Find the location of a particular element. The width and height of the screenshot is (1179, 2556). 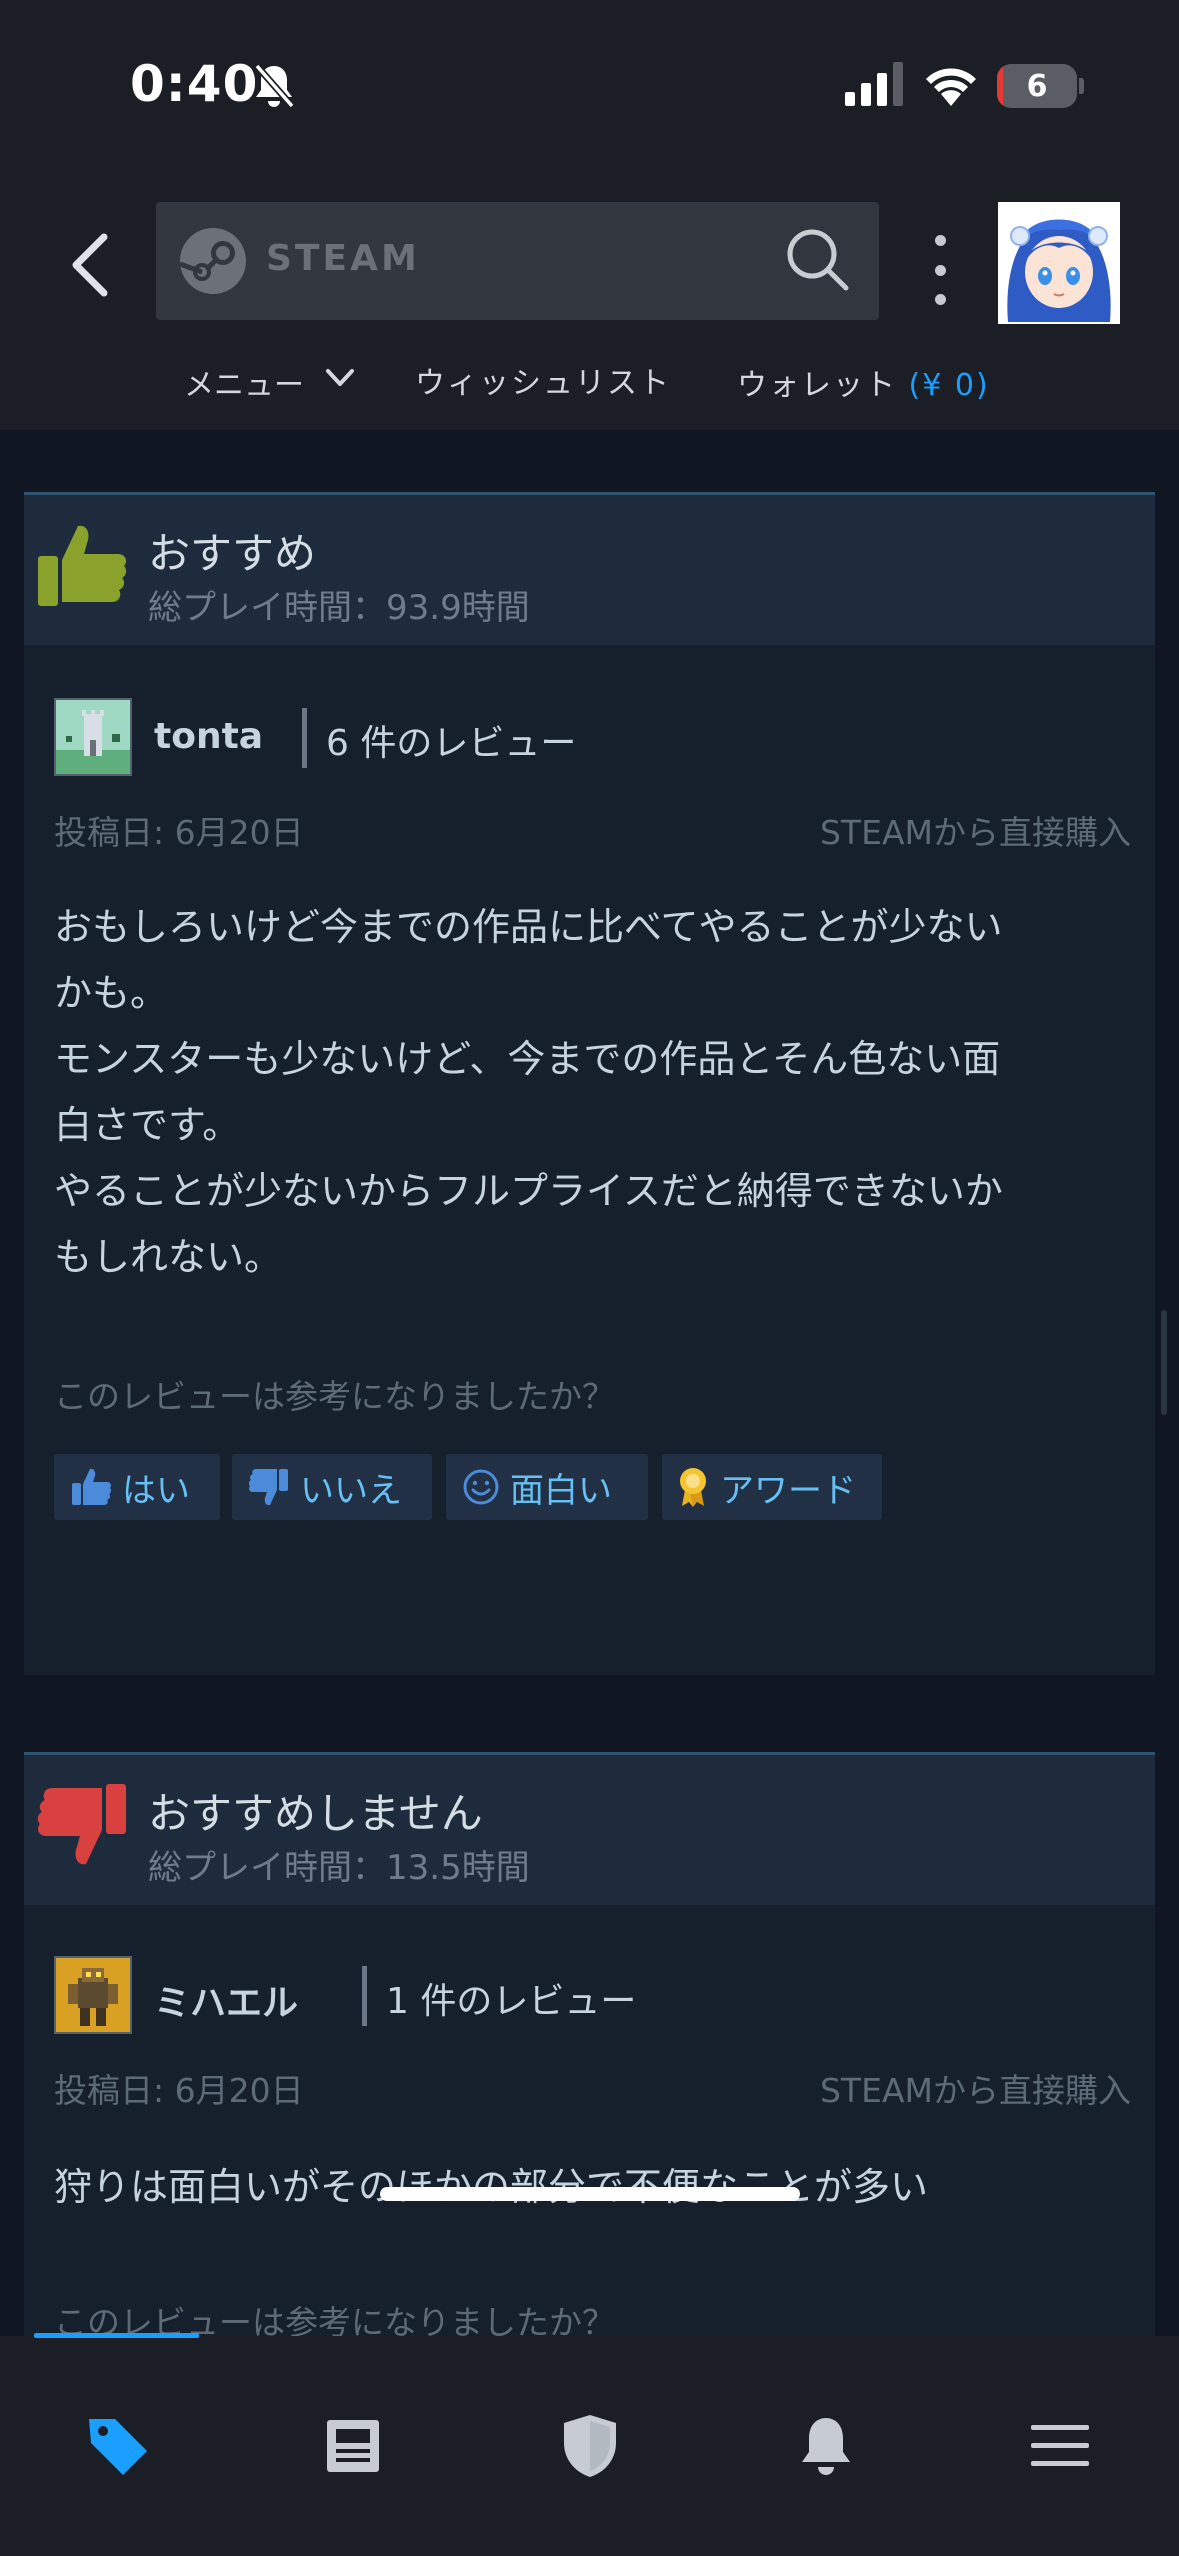

back-button is located at coordinates (90, 265).